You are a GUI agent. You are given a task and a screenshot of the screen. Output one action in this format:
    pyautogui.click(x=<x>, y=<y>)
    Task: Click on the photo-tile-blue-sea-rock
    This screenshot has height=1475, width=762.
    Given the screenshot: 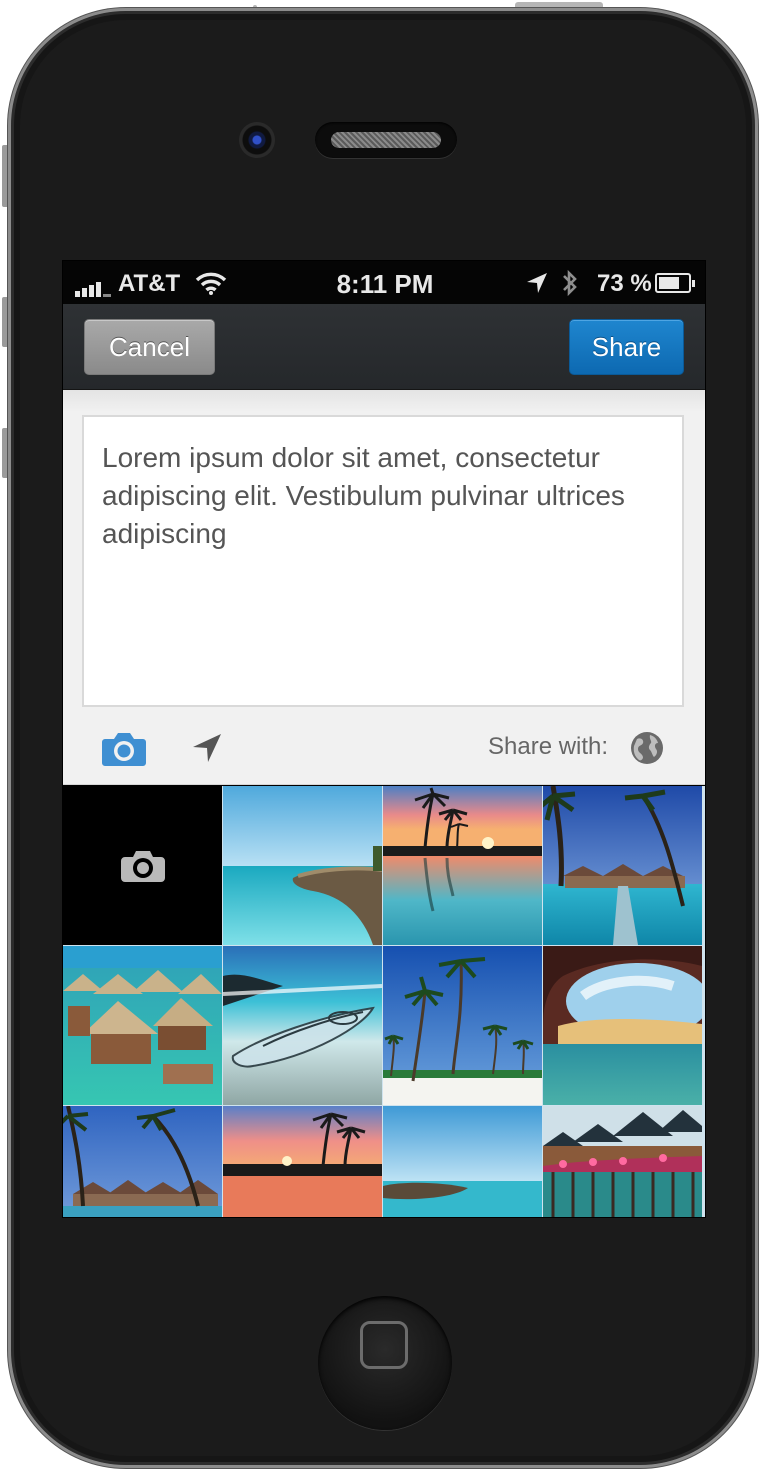 What is the action you would take?
    pyautogui.click(x=462, y=1161)
    